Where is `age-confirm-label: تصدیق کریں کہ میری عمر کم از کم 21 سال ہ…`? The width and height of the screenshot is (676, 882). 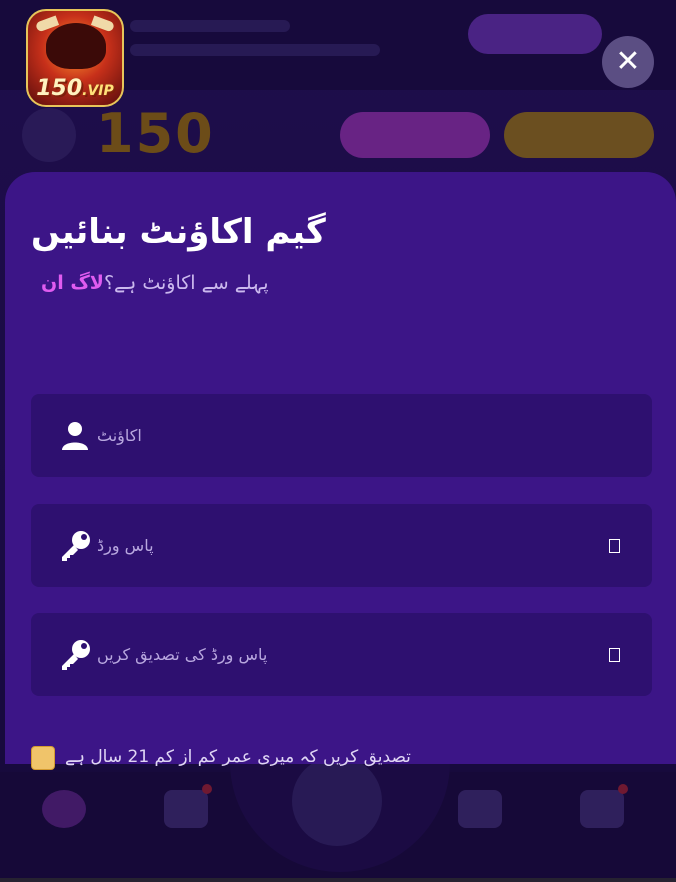
age-confirm-label: تصدیق کریں کہ میری عمر کم از کم 21 سال ہ… is located at coordinates (238, 757).